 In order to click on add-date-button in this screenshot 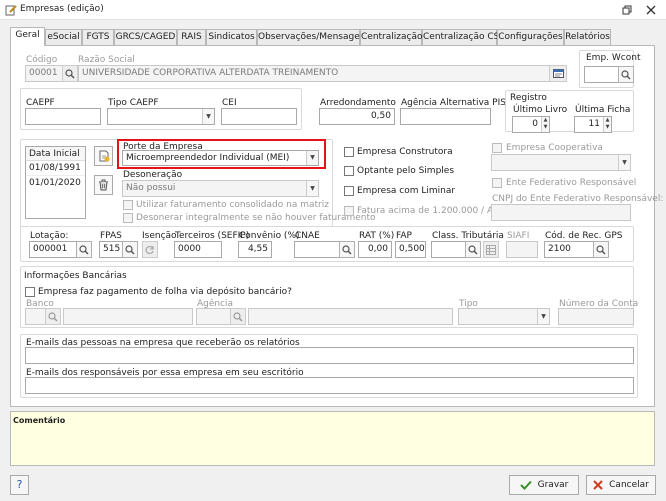, I will do `click(103, 156)`.